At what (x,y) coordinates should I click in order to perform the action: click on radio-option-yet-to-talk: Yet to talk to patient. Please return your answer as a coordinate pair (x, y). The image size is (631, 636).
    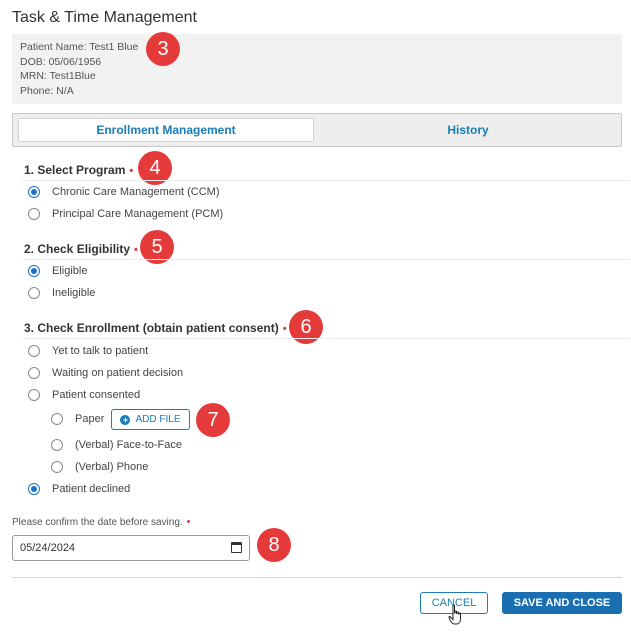
    Looking at the image, I should click on (88, 351).